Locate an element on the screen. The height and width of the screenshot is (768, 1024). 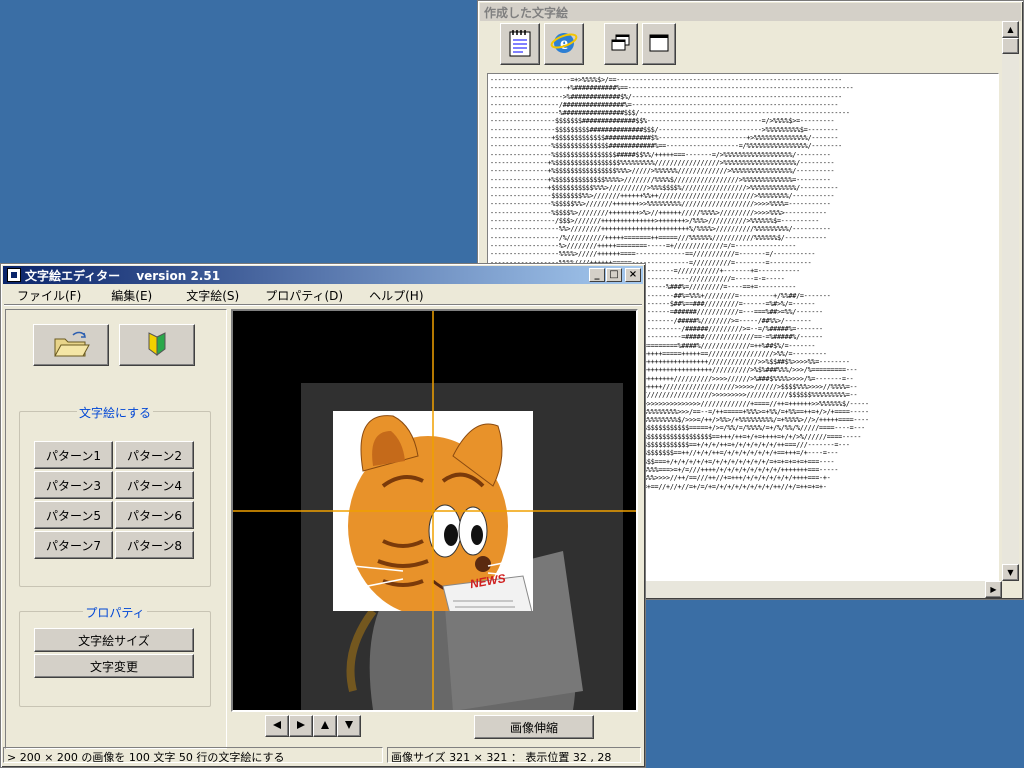
scroll-right-button: ▶ is located at coordinates (993, 589).